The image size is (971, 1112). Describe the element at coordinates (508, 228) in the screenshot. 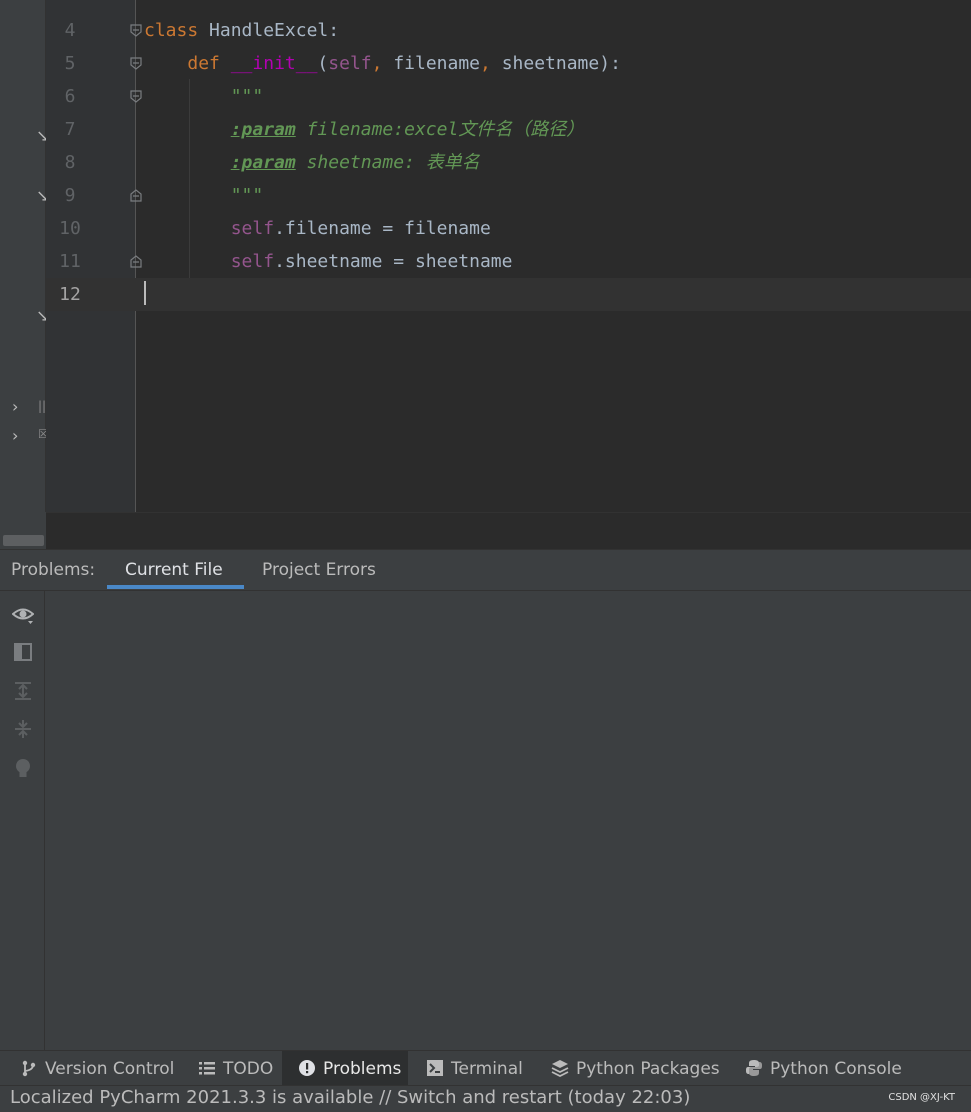

I see `code-line: 10 self.filename = filename` at that location.